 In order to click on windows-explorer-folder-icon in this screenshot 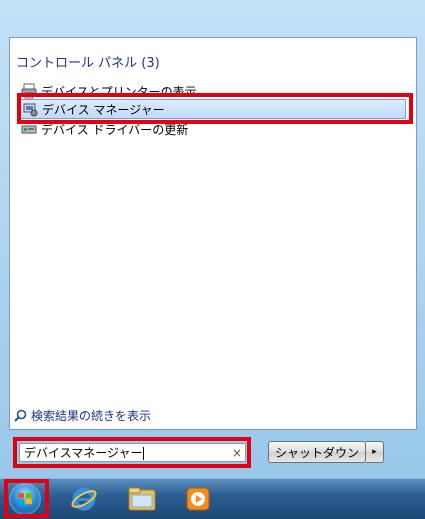, I will do `click(142, 499)`.